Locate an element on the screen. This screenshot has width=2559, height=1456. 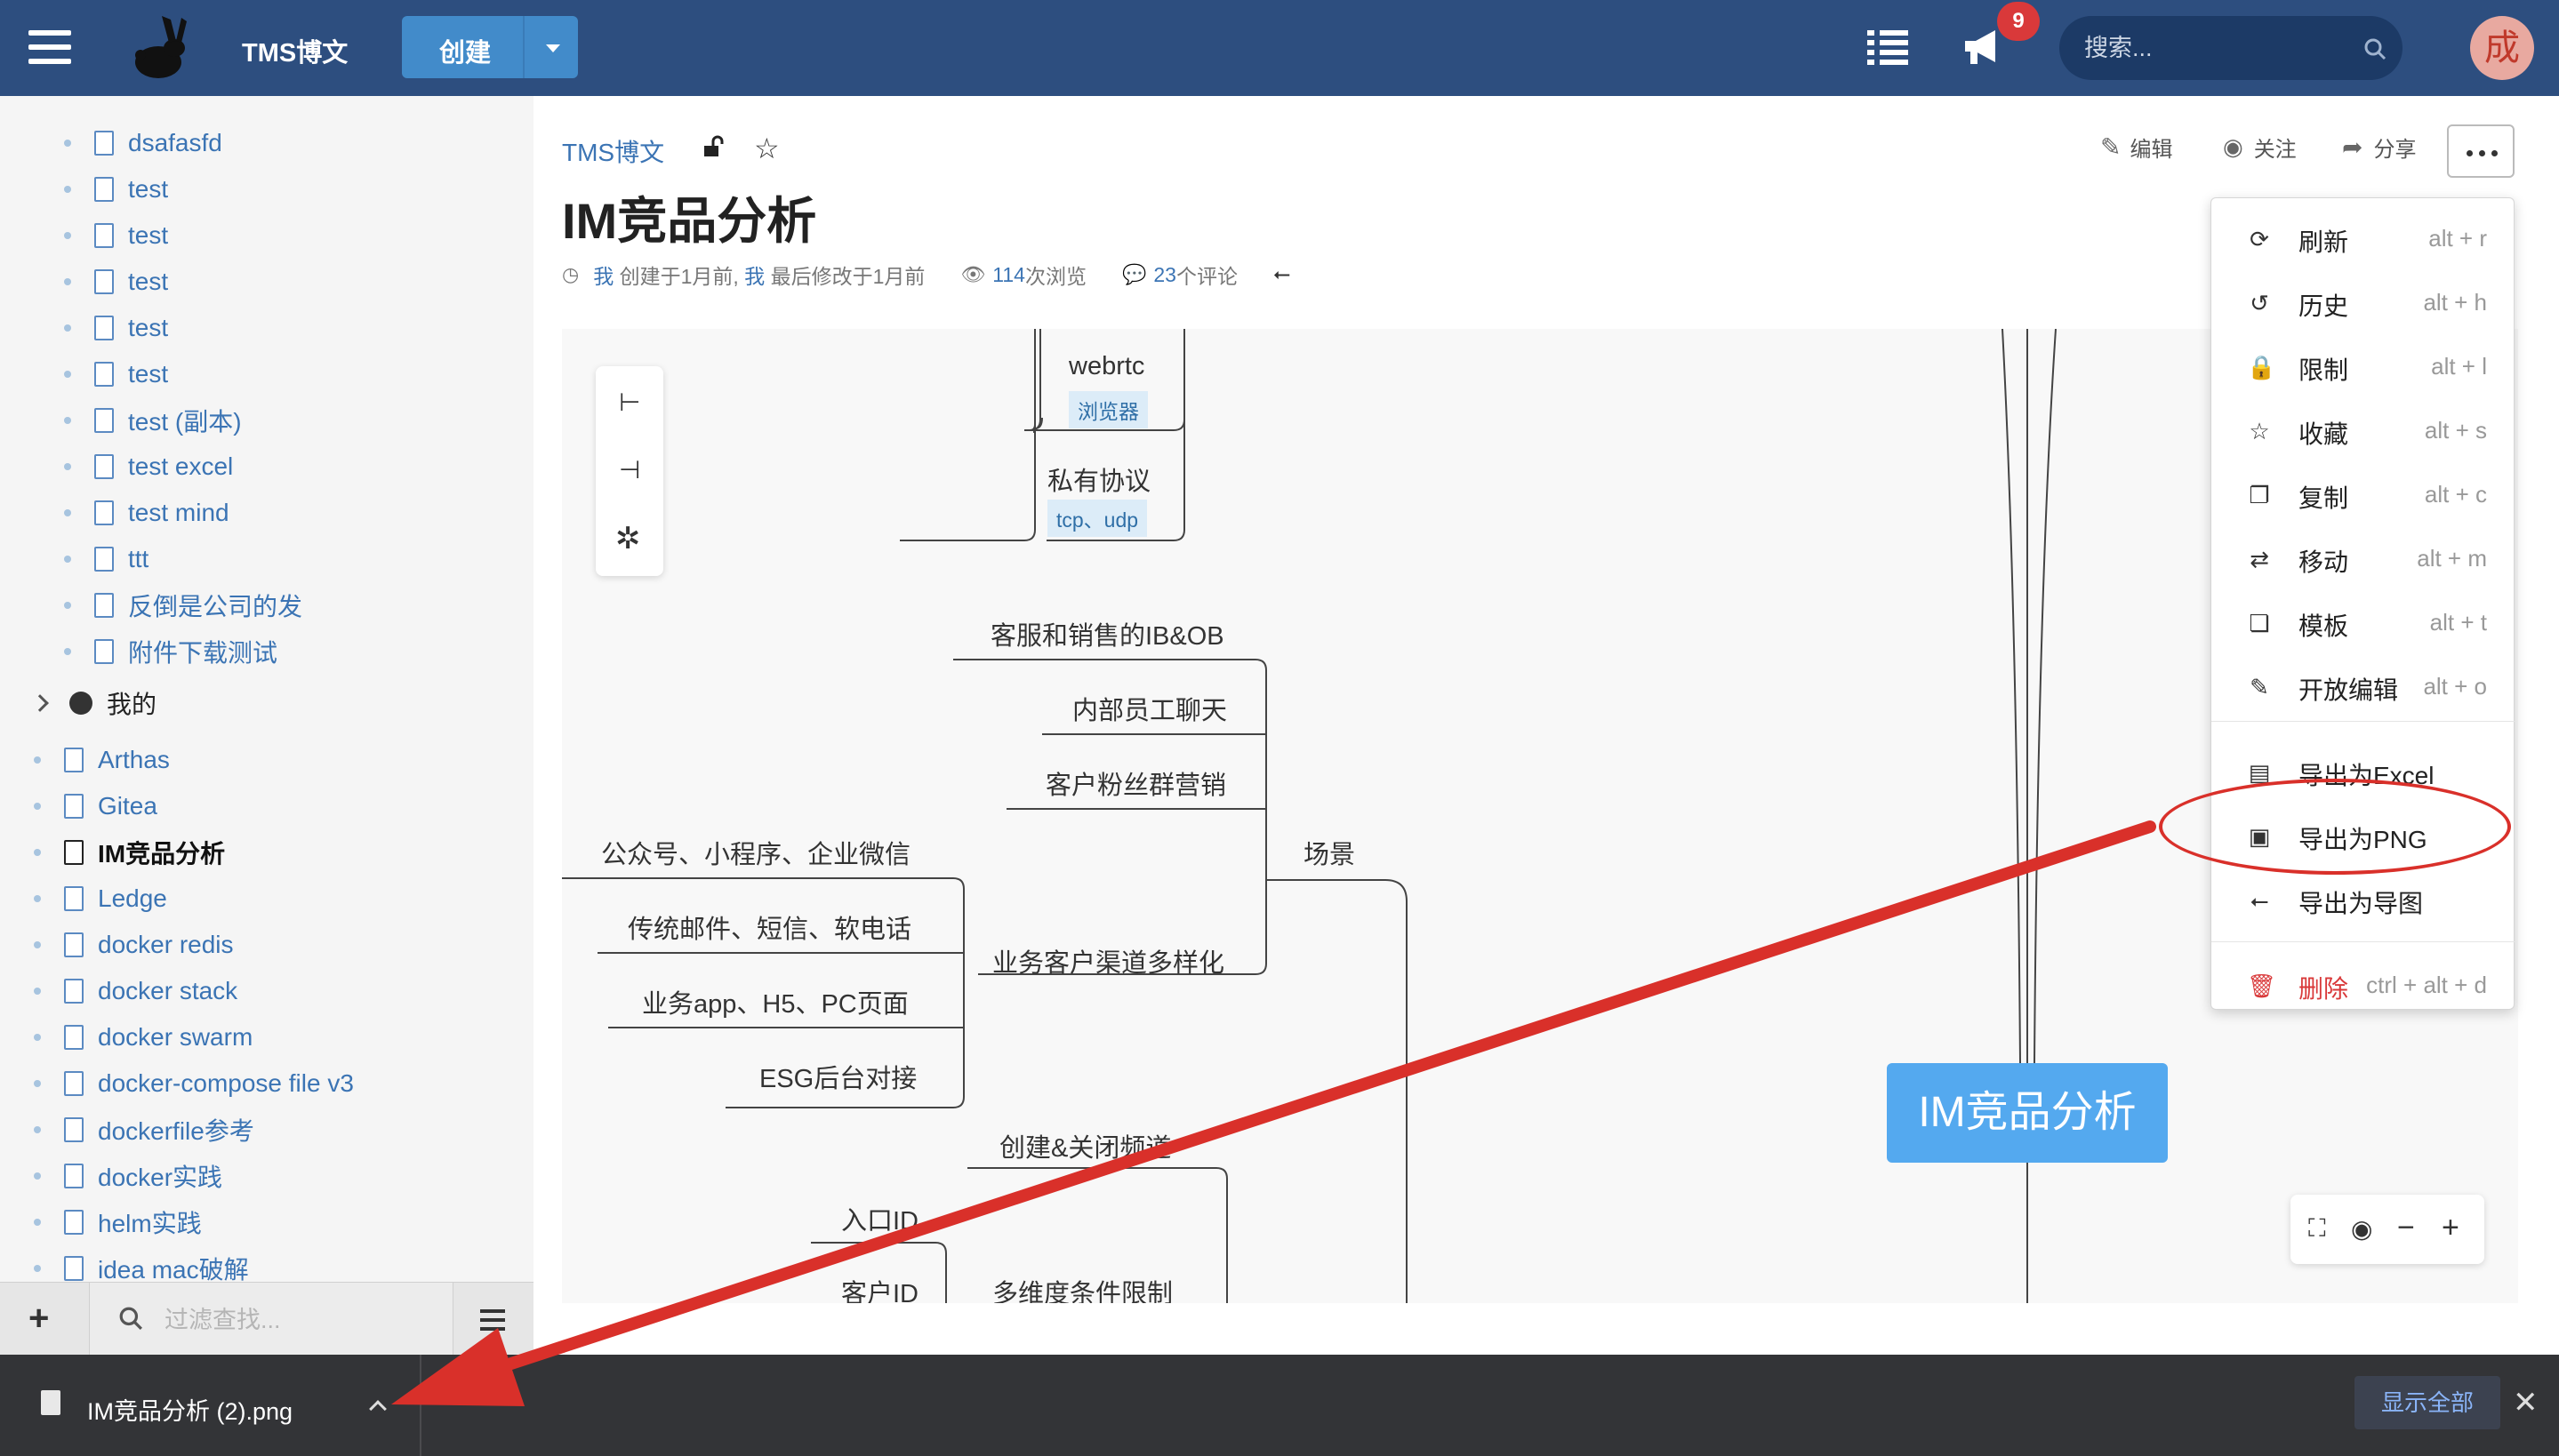
mindmap-node: 内部员工聊天 is located at coordinates (1149, 708).